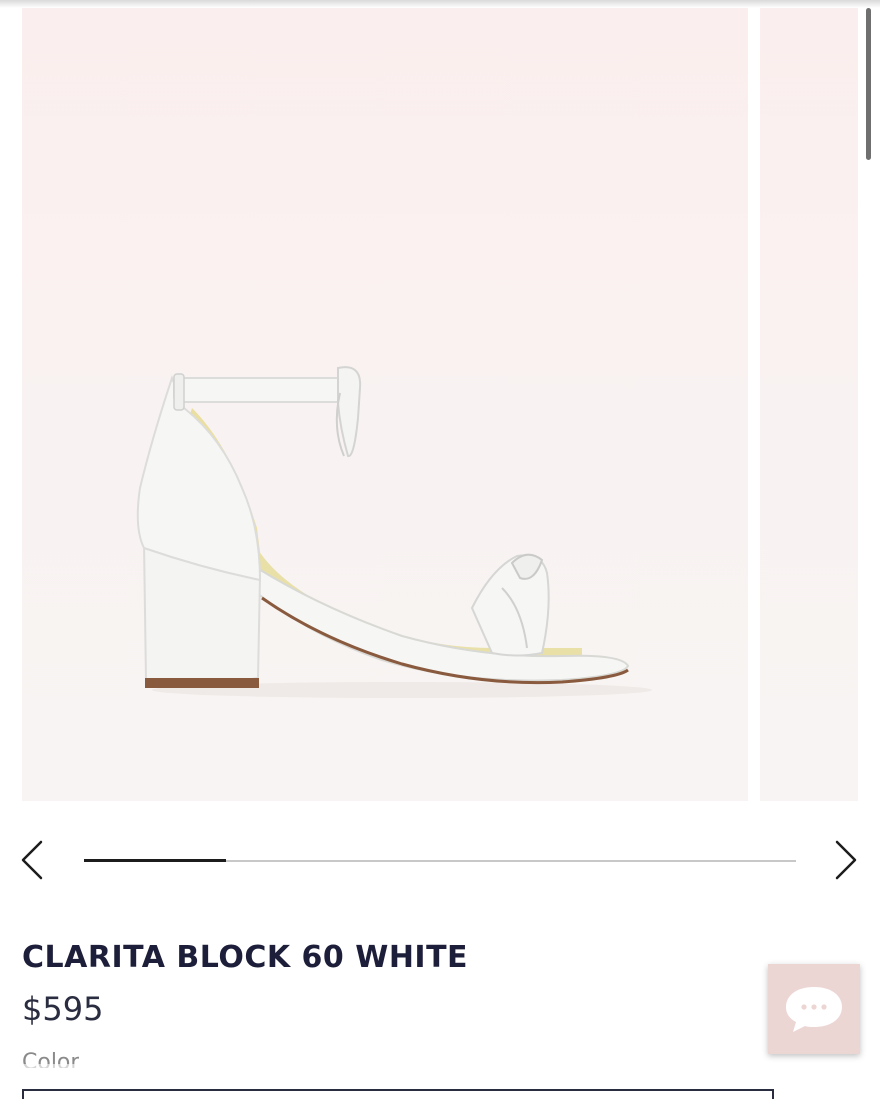 The height and width of the screenshot is (1099, 880). I want to click on product-title: CLARITA BLOCK 60 WHITE, so click(245, 957).